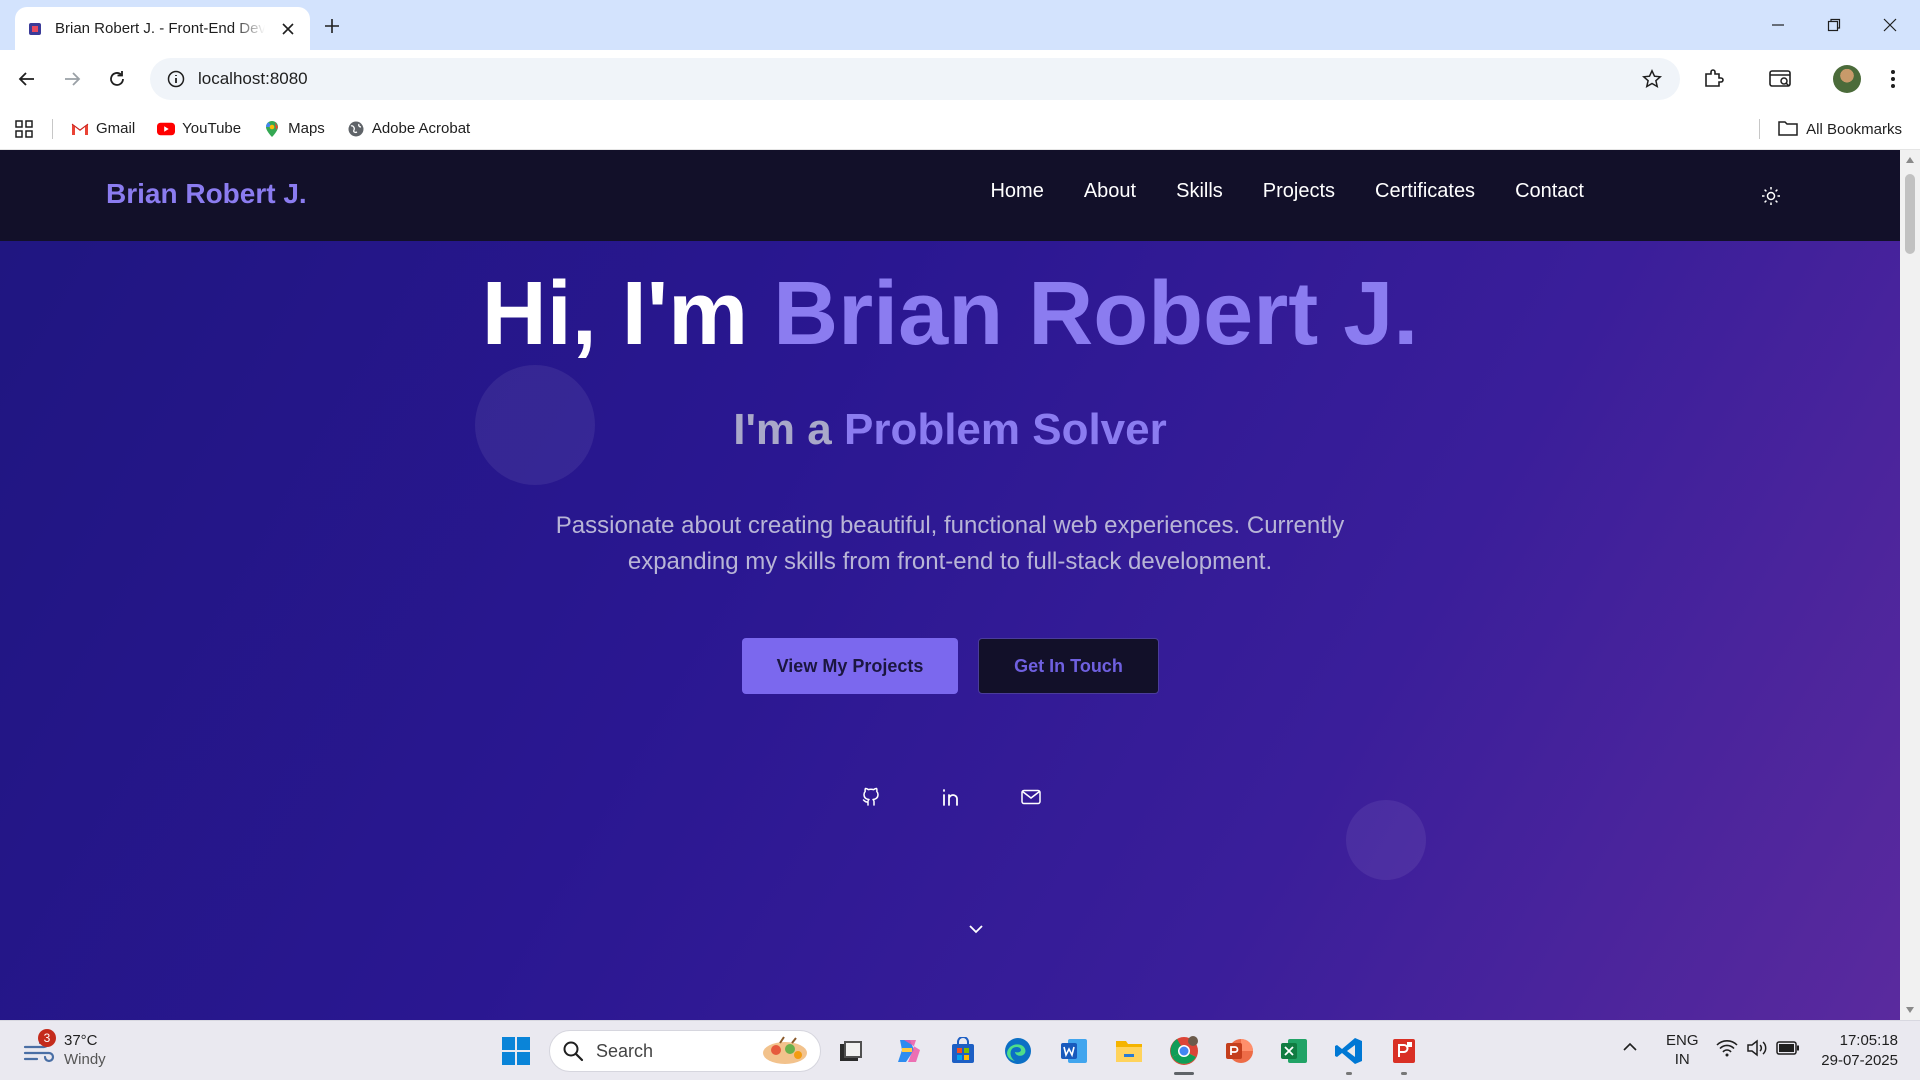 This screenshot has width=1920, height=1080. I want to click on weather-description: Windy, so click(85, 1059).